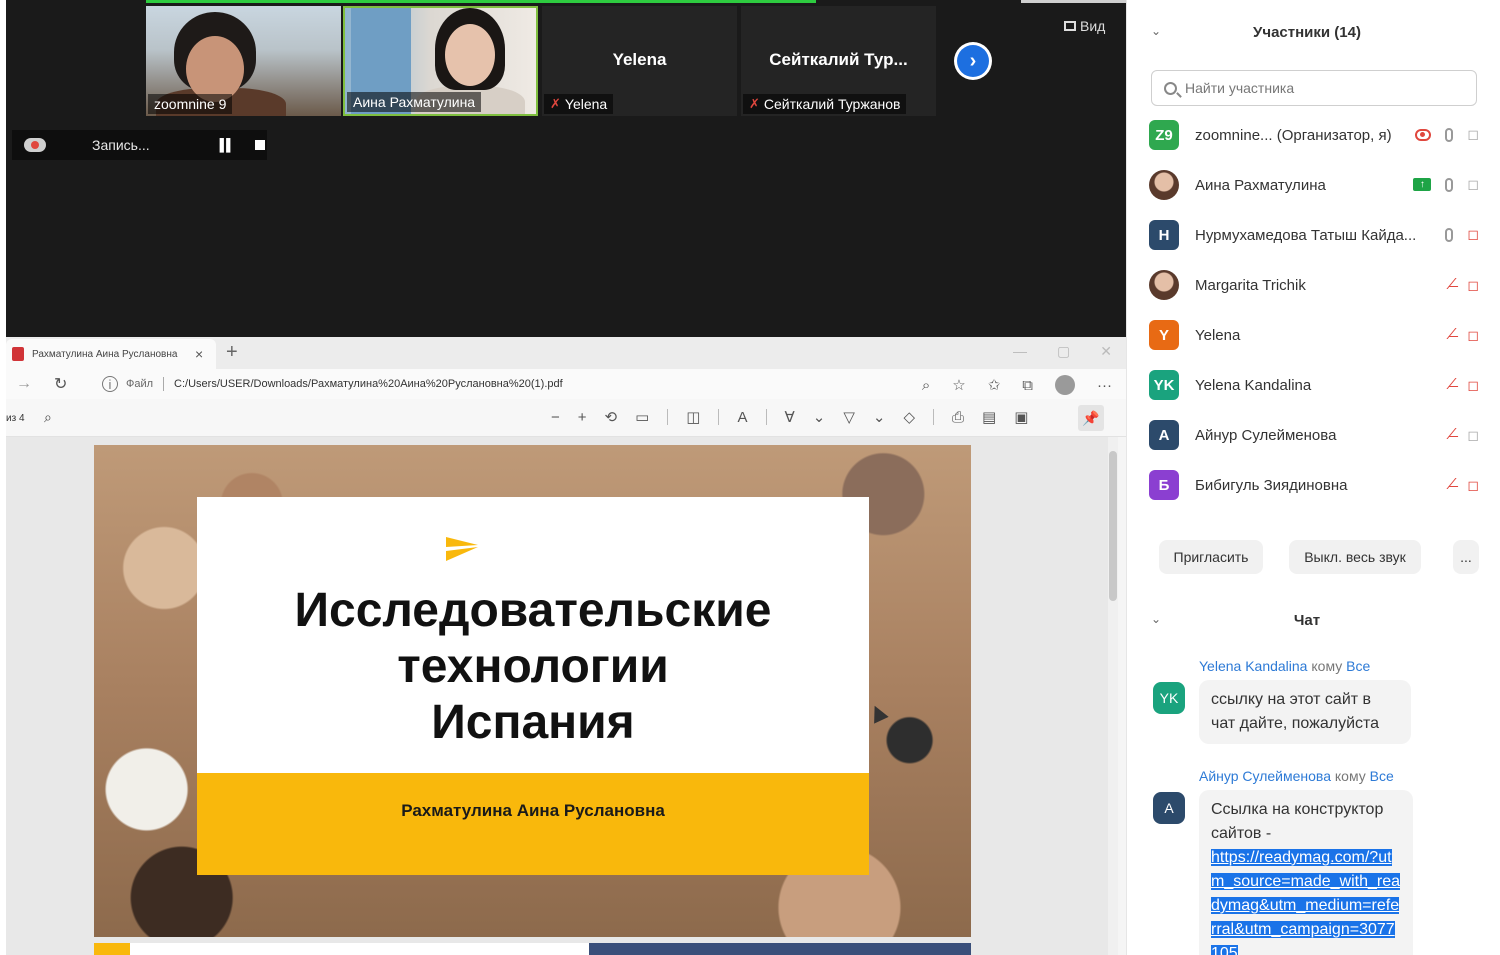  I want to click on eraser-icon: ◇, so click(909, 417).